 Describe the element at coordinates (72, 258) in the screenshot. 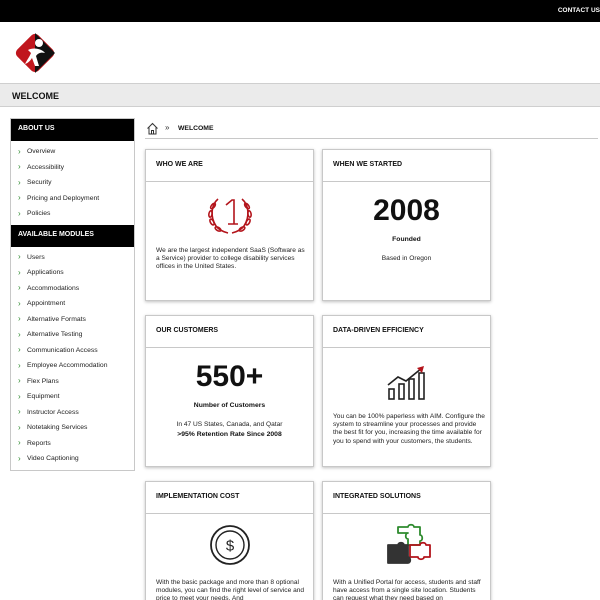

I see `sidebar-item-users: › Users` at that location.